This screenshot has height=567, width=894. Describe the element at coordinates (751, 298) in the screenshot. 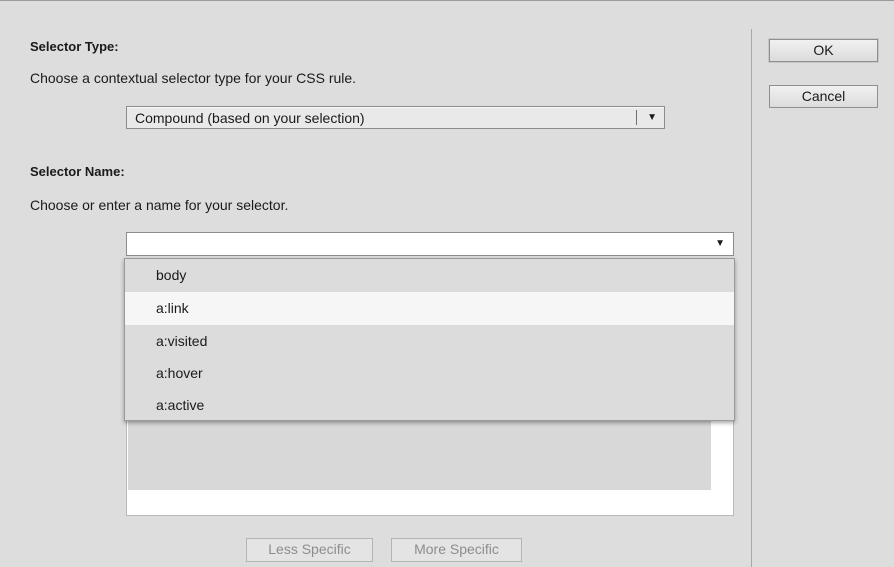

I see `vertical-divider` at that location.